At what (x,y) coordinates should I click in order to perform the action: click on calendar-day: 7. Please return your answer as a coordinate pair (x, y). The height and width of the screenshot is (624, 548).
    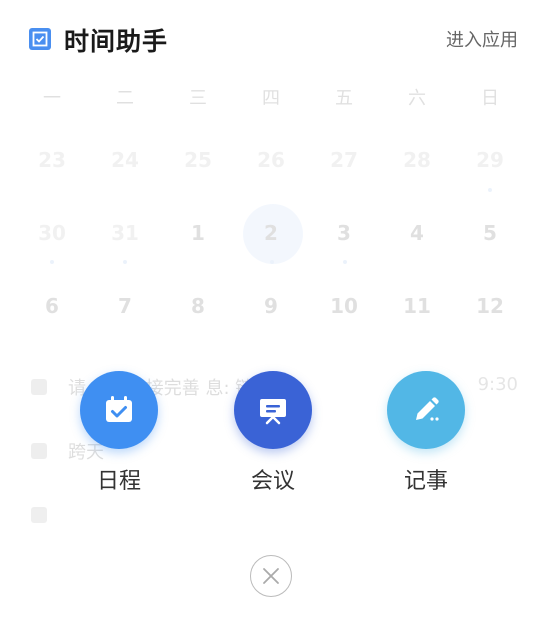
    Looking at the image, I should click on (125, 306).